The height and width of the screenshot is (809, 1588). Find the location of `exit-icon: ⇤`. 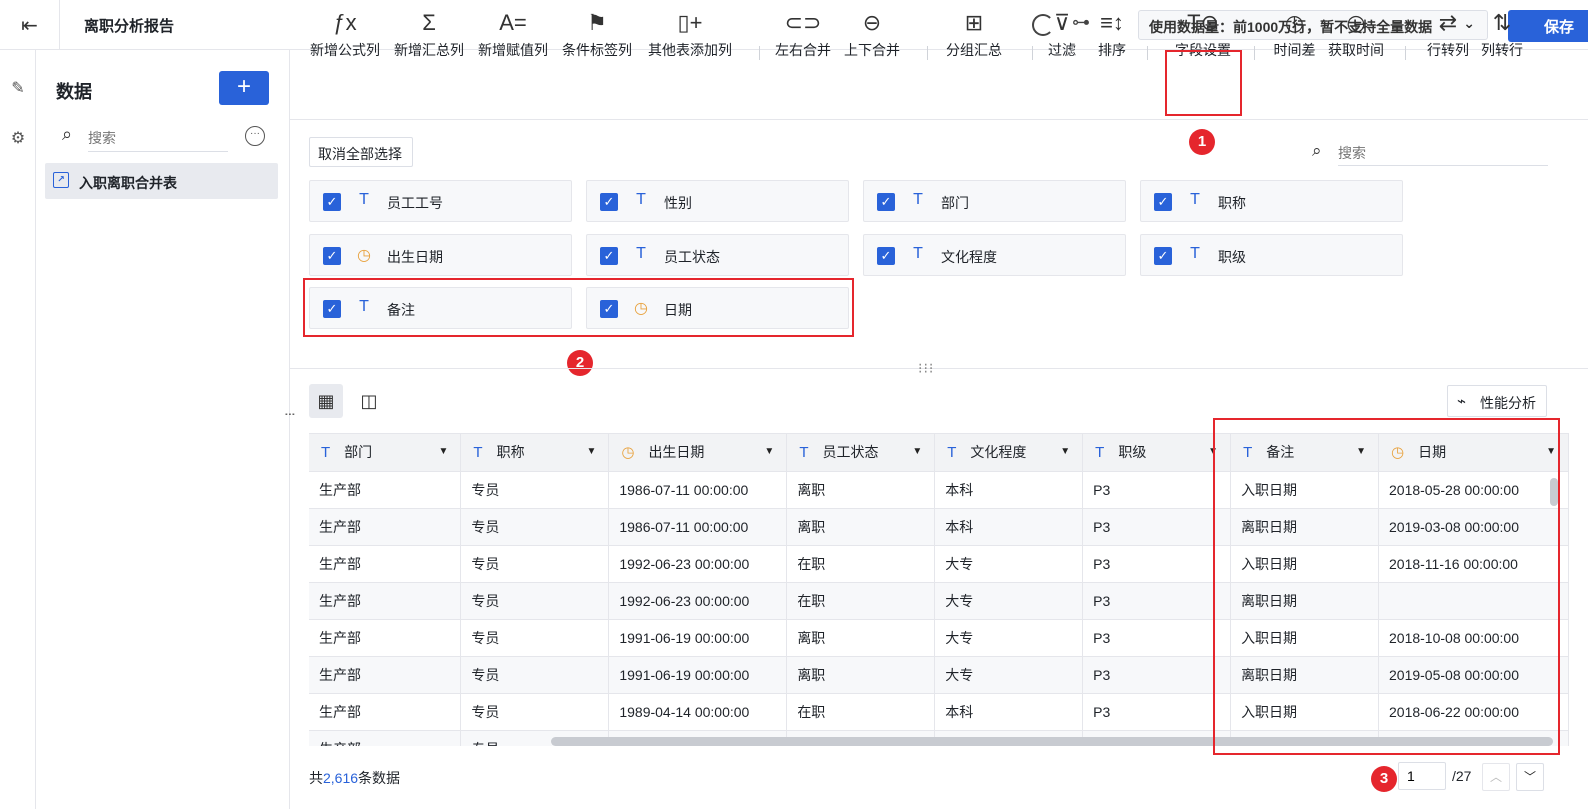

exit-icon: ⇤ is located at coordinates (30, 25).